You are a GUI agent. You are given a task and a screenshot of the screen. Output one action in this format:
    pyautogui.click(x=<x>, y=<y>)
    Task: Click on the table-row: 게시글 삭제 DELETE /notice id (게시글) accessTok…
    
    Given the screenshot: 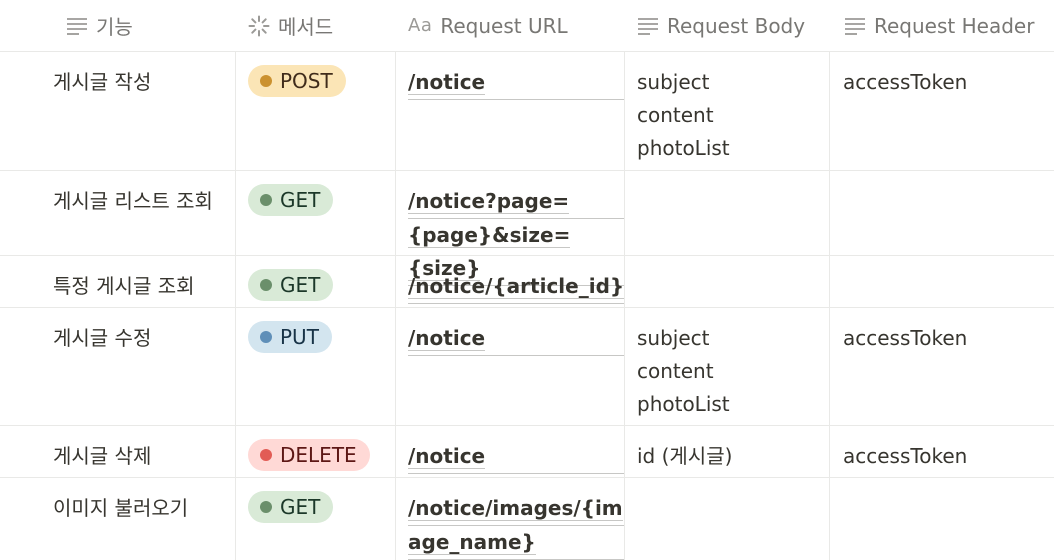 What is the action you would take?
    pyautogui.click(x=527, y=452)
    